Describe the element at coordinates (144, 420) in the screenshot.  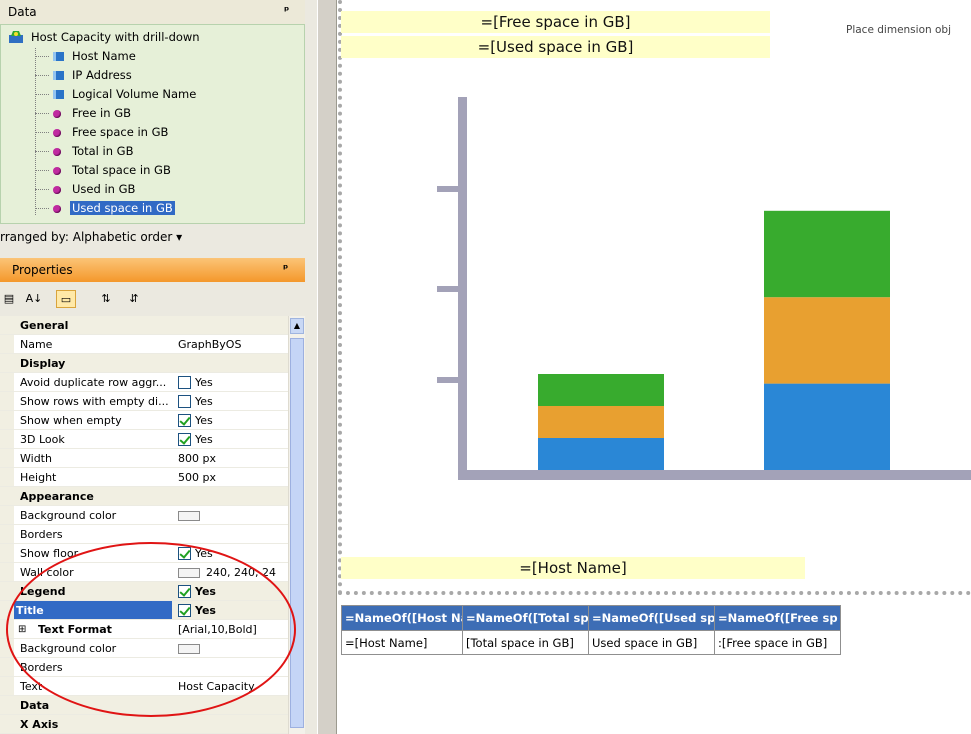
I see `property-row: Show when empty Yes` at that location.